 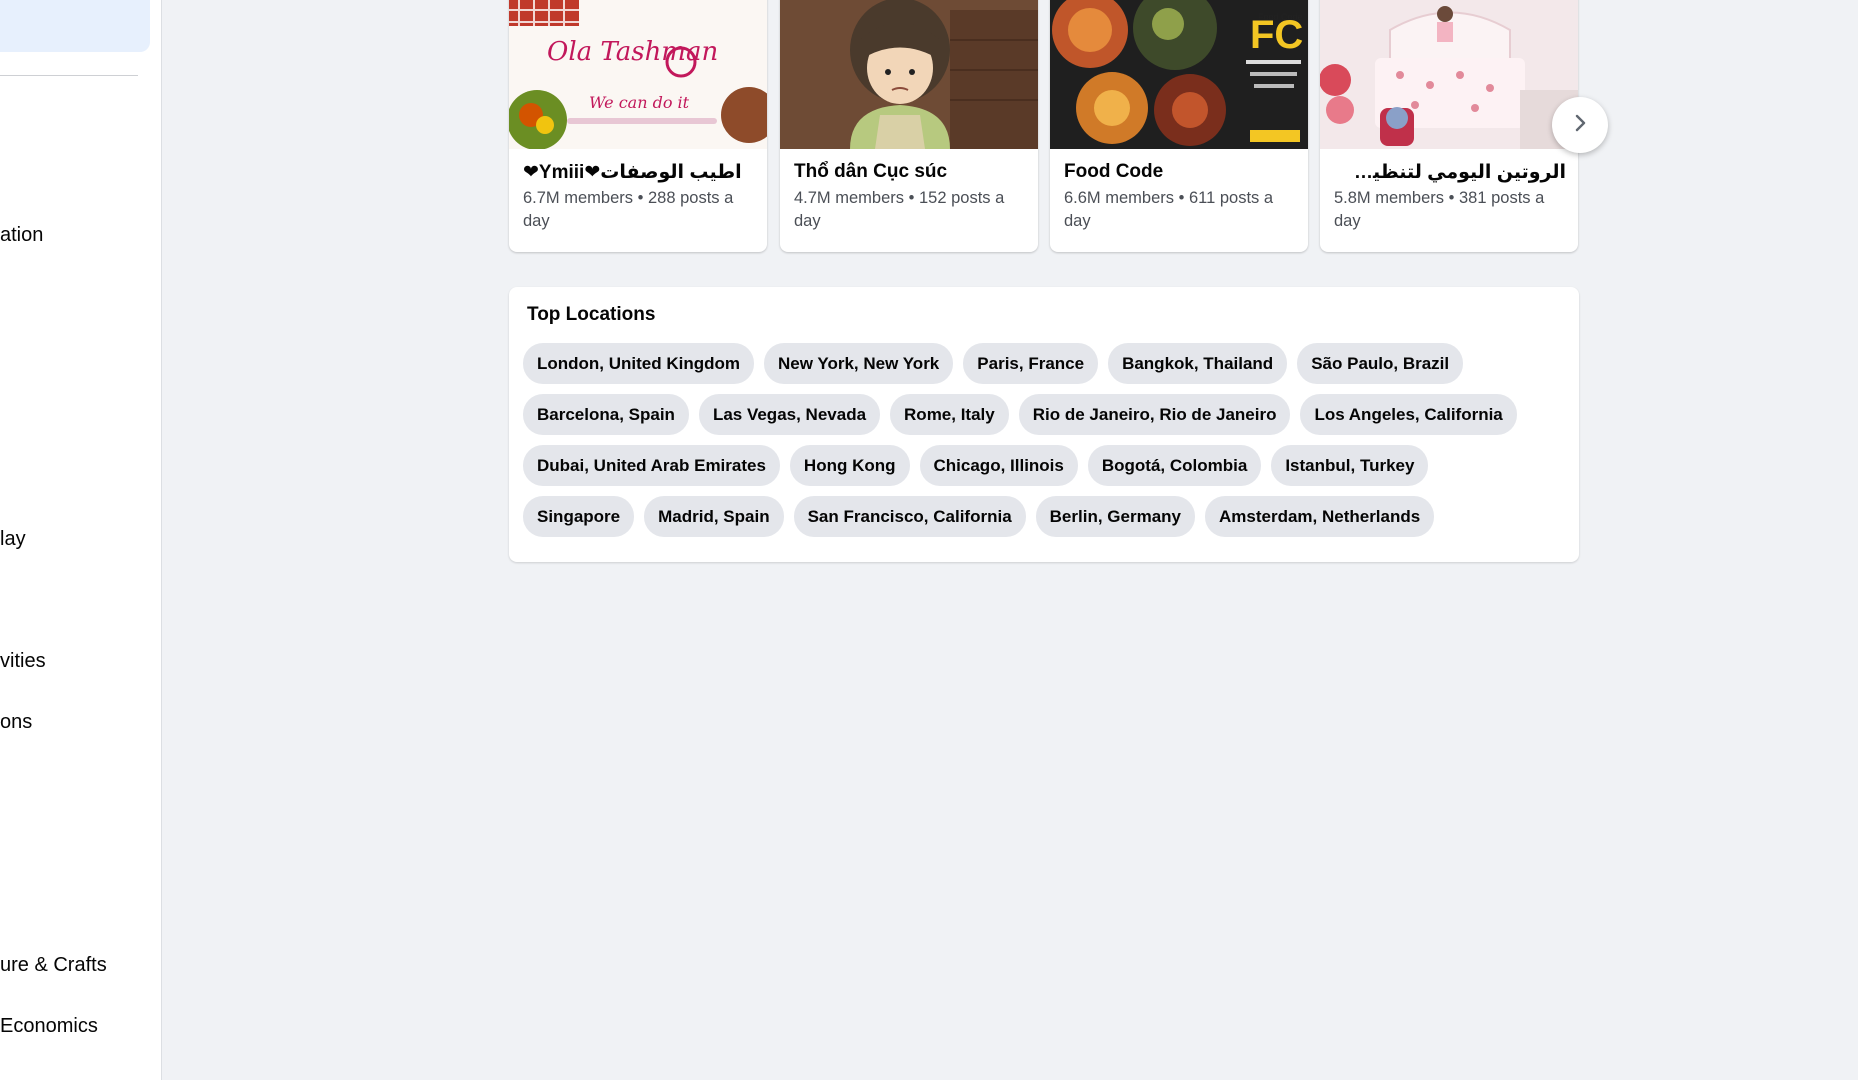 I want to click on sidebar-item-3: vities, so click(x=23, y=661).